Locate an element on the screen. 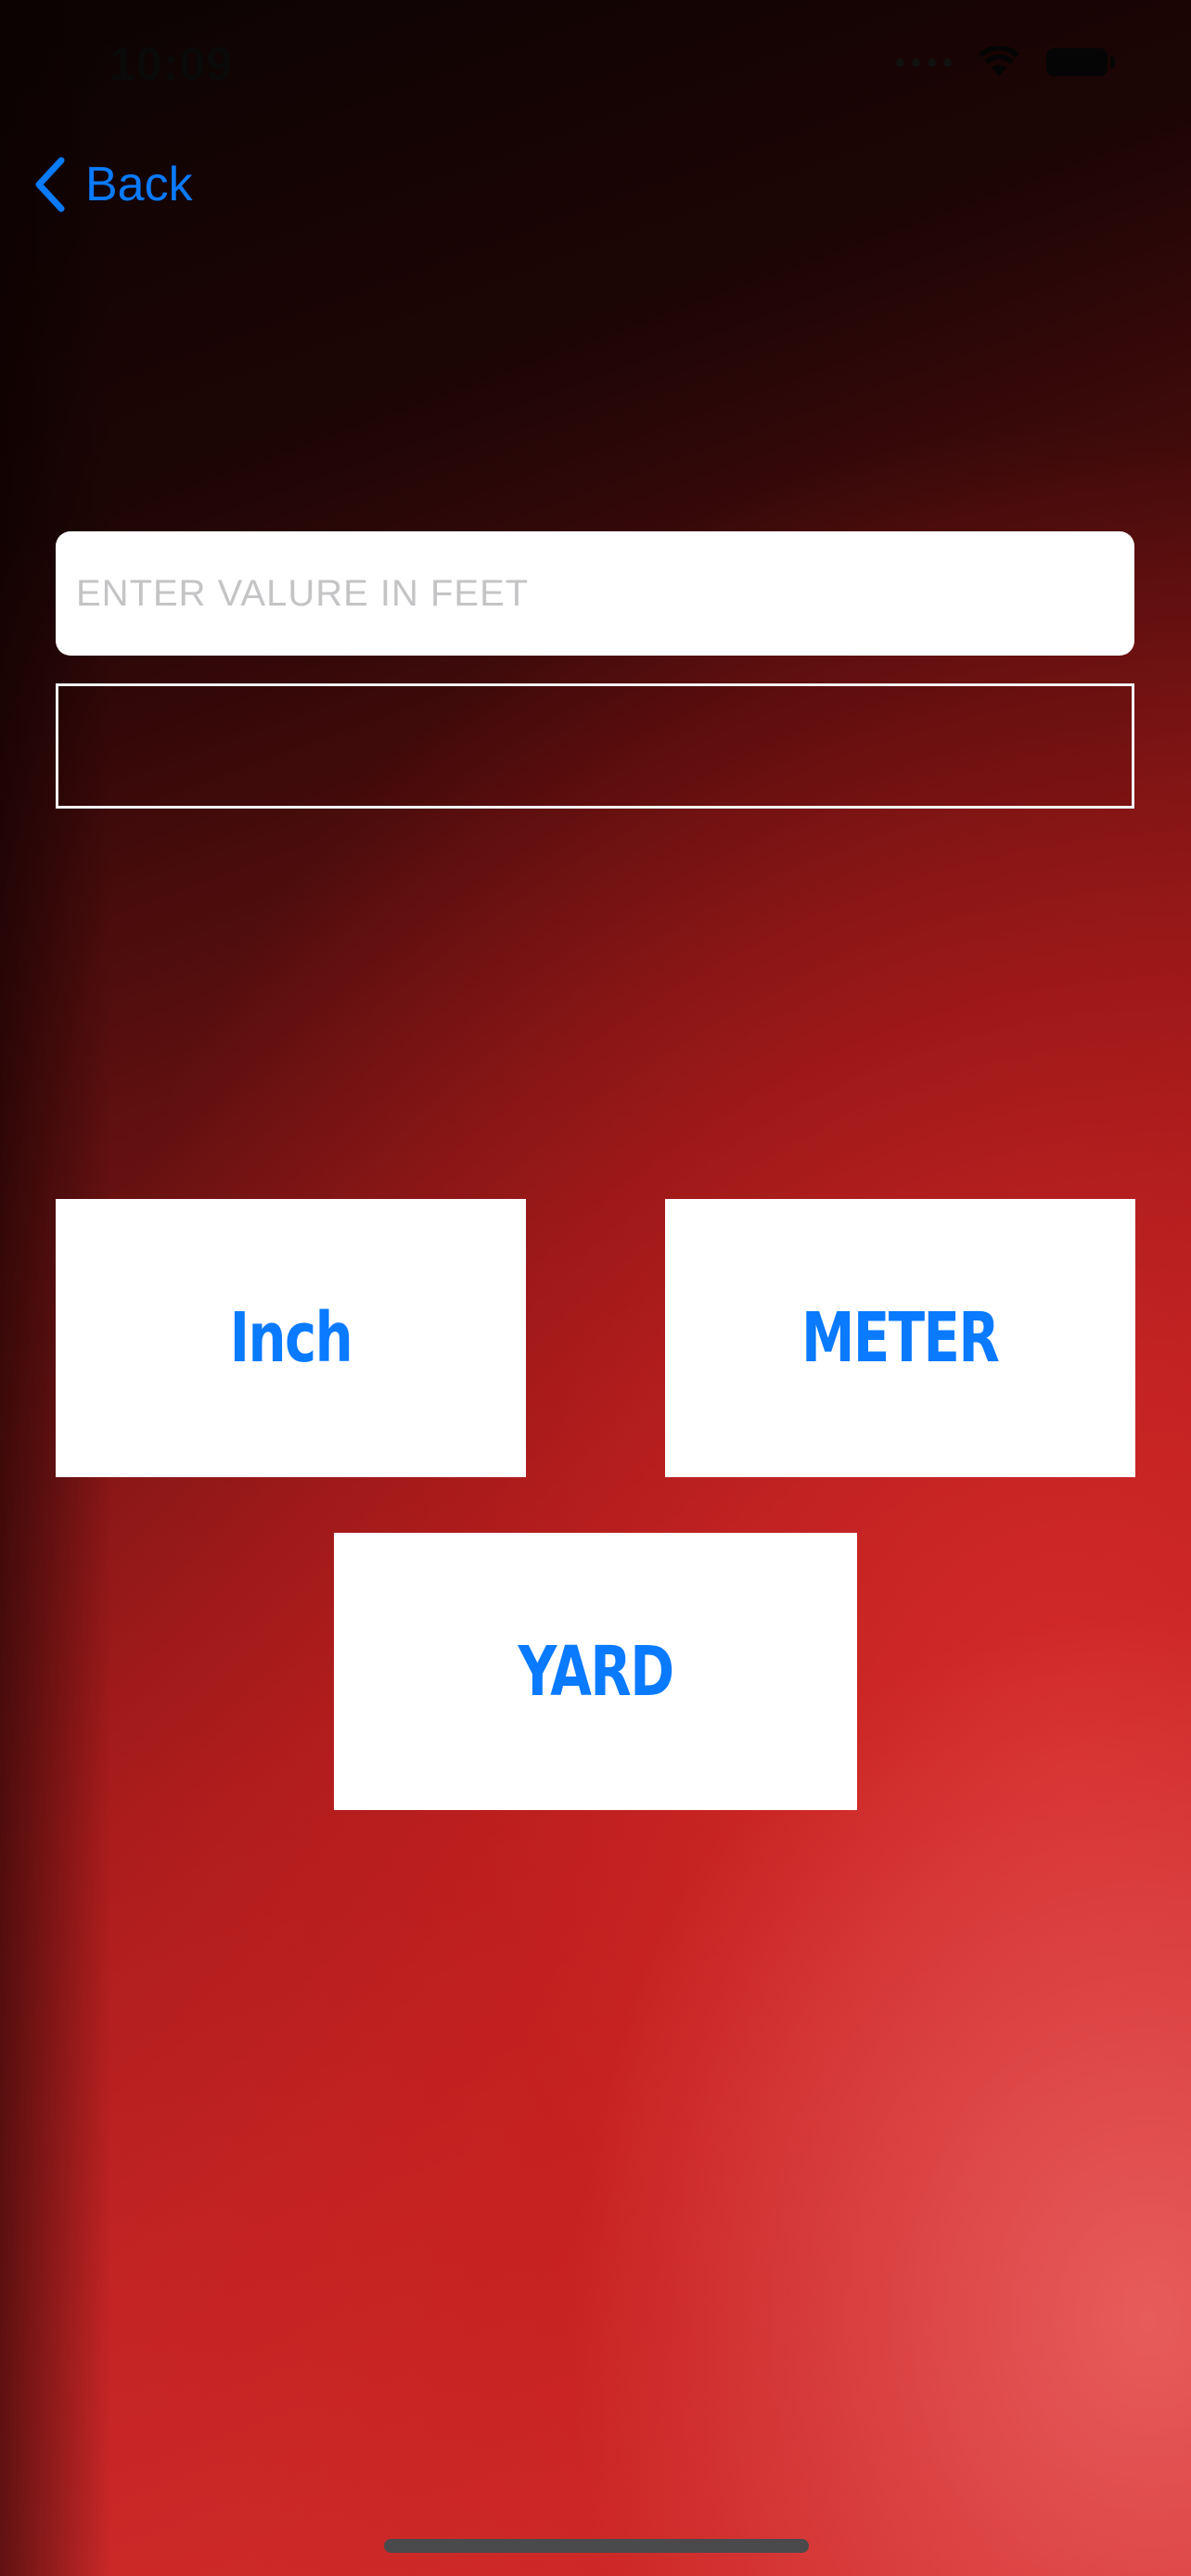 This screenshot has height=2576, width=1191. back-button: Back is located at coordinates (112, 185).